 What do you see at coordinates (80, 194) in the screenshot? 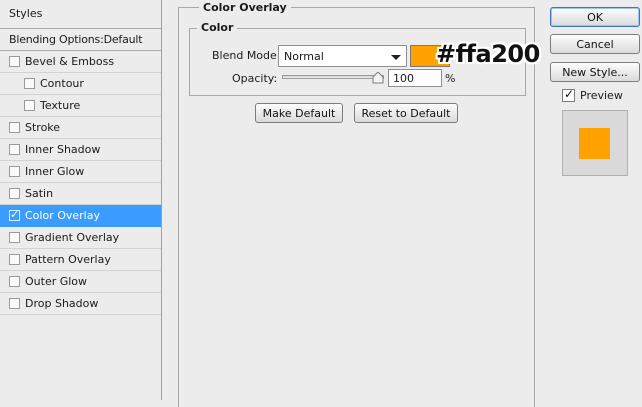
I see `style-item-satin: Satin` at bounding box center [80, 194].